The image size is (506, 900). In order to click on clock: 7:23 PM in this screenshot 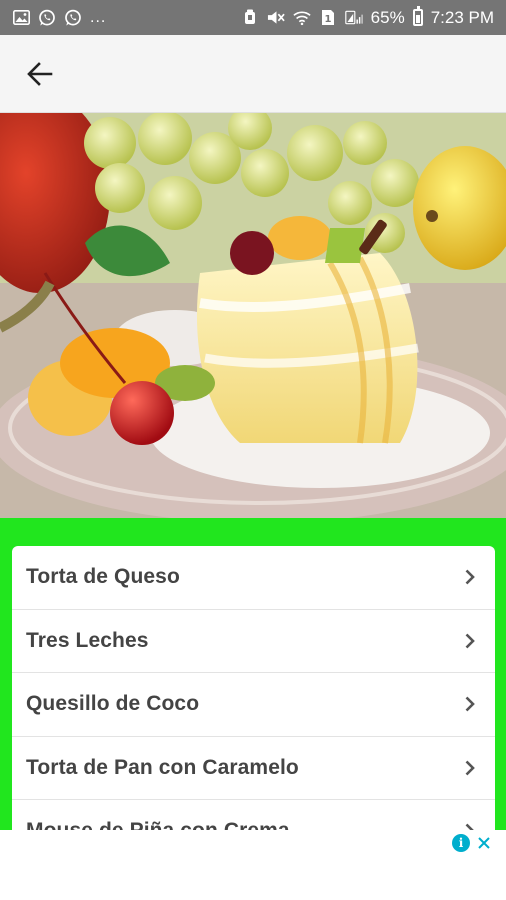, I will do `click(462, 17)`.